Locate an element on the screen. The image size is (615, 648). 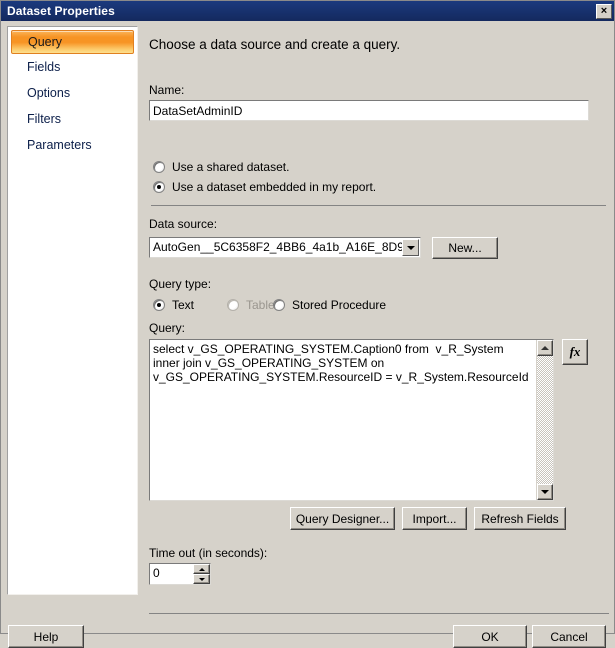
sidebar-item-query: Query is located at coordinates (72, 42).